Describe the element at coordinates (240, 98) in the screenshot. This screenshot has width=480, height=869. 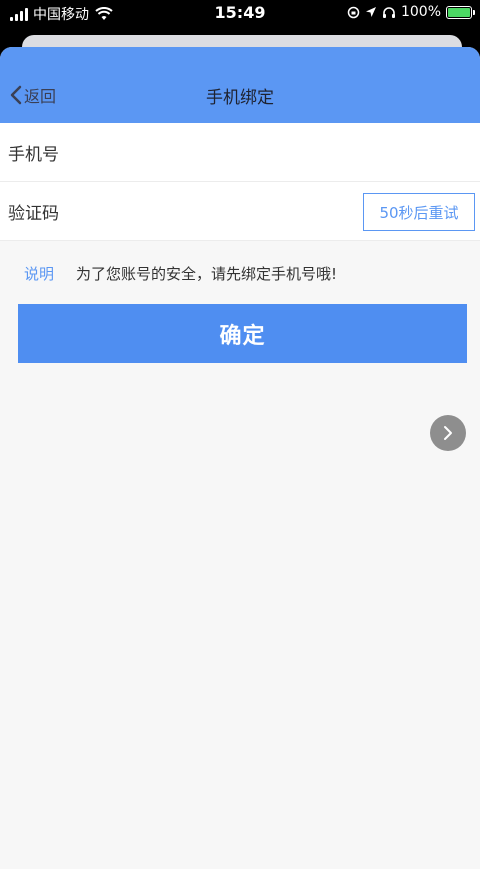
I see `page-title: 手机绑定` at that location.